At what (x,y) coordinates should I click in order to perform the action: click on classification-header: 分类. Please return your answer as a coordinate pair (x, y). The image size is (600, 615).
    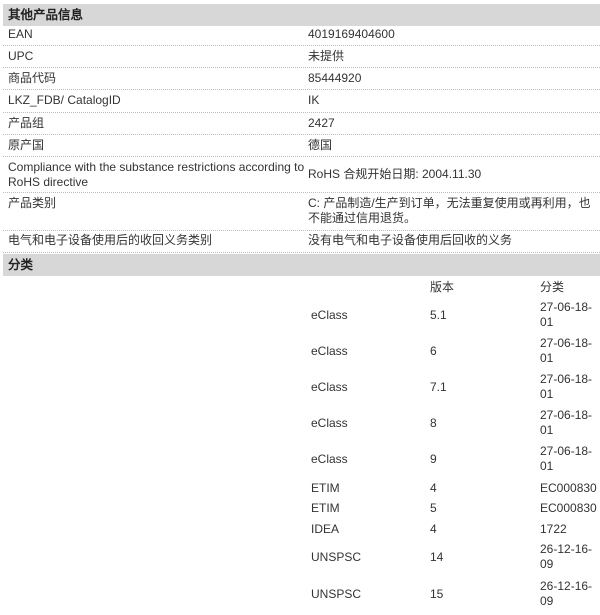
    Looking at the image, I should click on (301, 265).